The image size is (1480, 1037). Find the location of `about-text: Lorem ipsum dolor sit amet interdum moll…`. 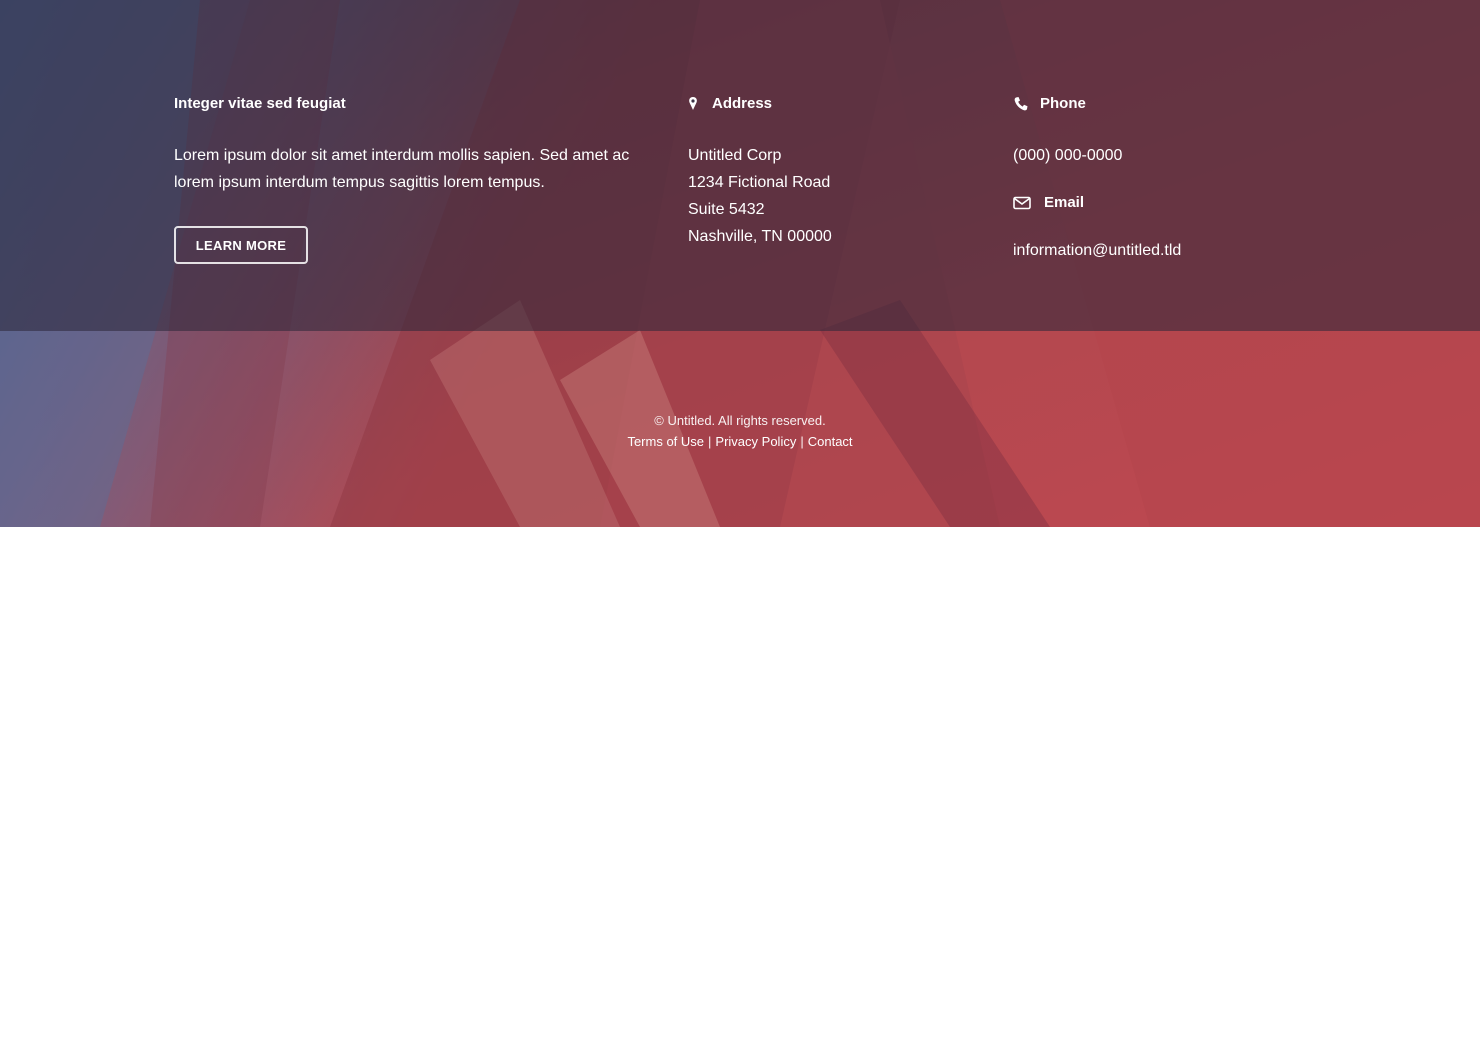

about-text: Lorem ipsum dolor sit amet interdum moll… is located at coordinates (402, 169).